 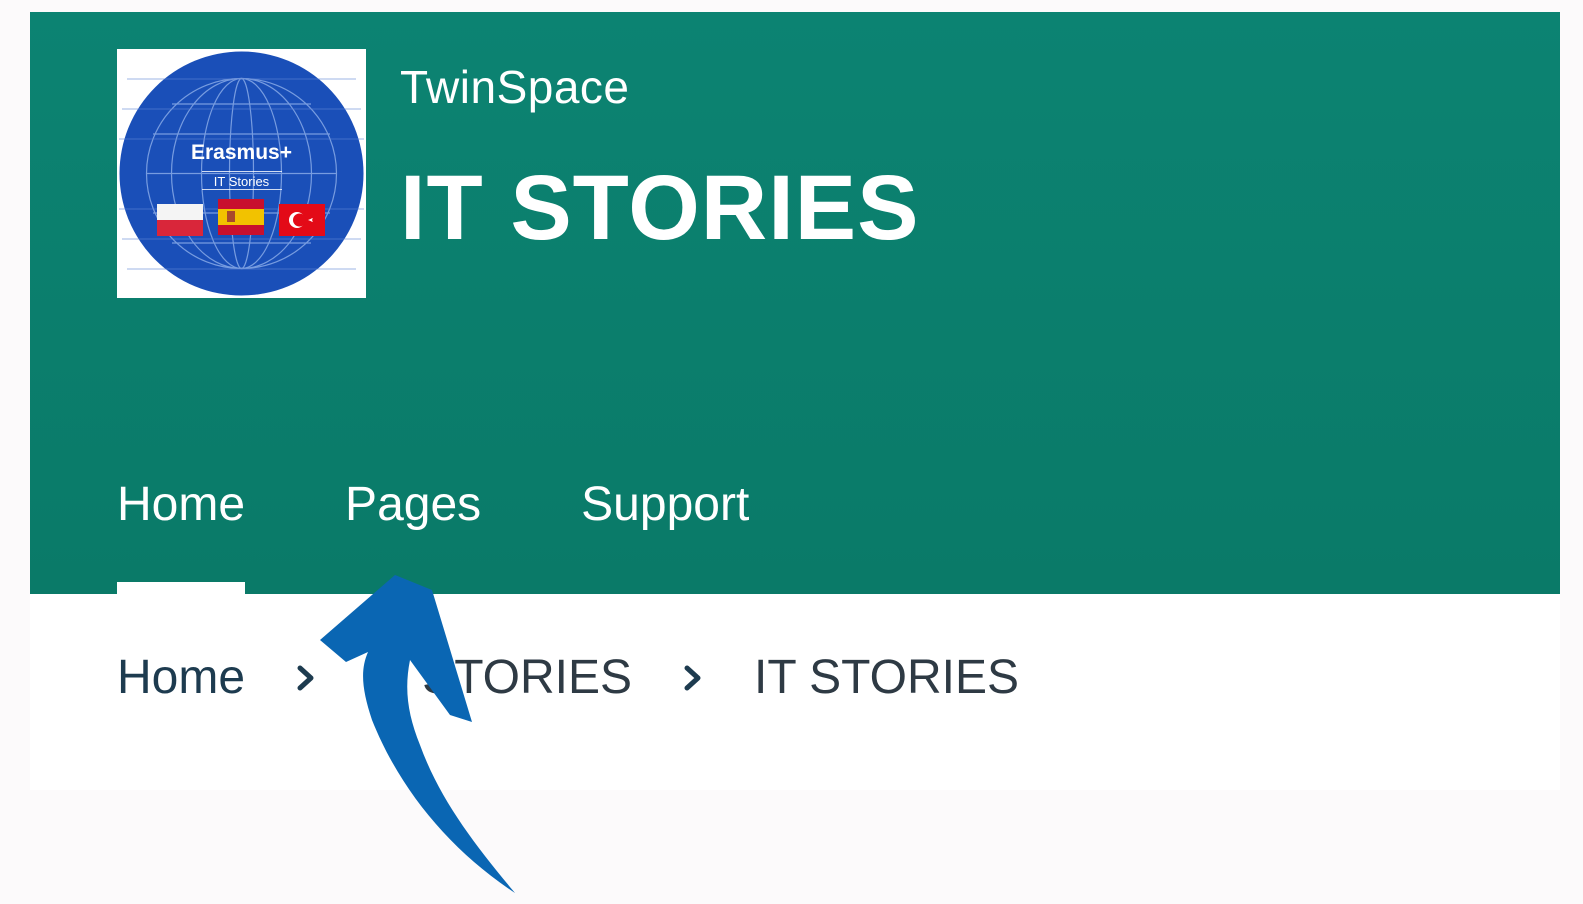 What do you see at coordinates (302, 220) in the screenshot?
I see `turkey-flag-icon` at bounding box center [302, 220].